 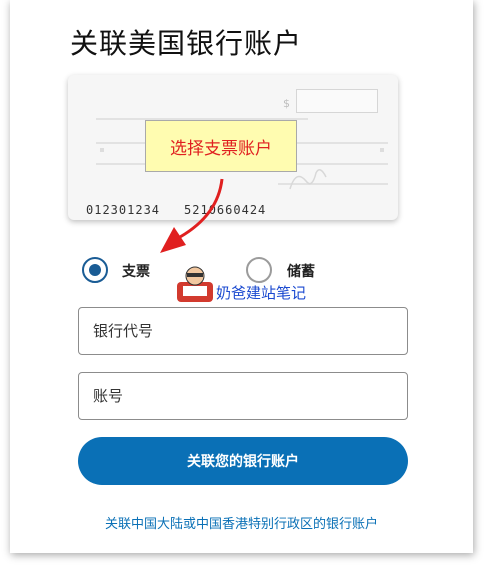 I want to click on routing-number: 012301234, so click(x=123, y=210).